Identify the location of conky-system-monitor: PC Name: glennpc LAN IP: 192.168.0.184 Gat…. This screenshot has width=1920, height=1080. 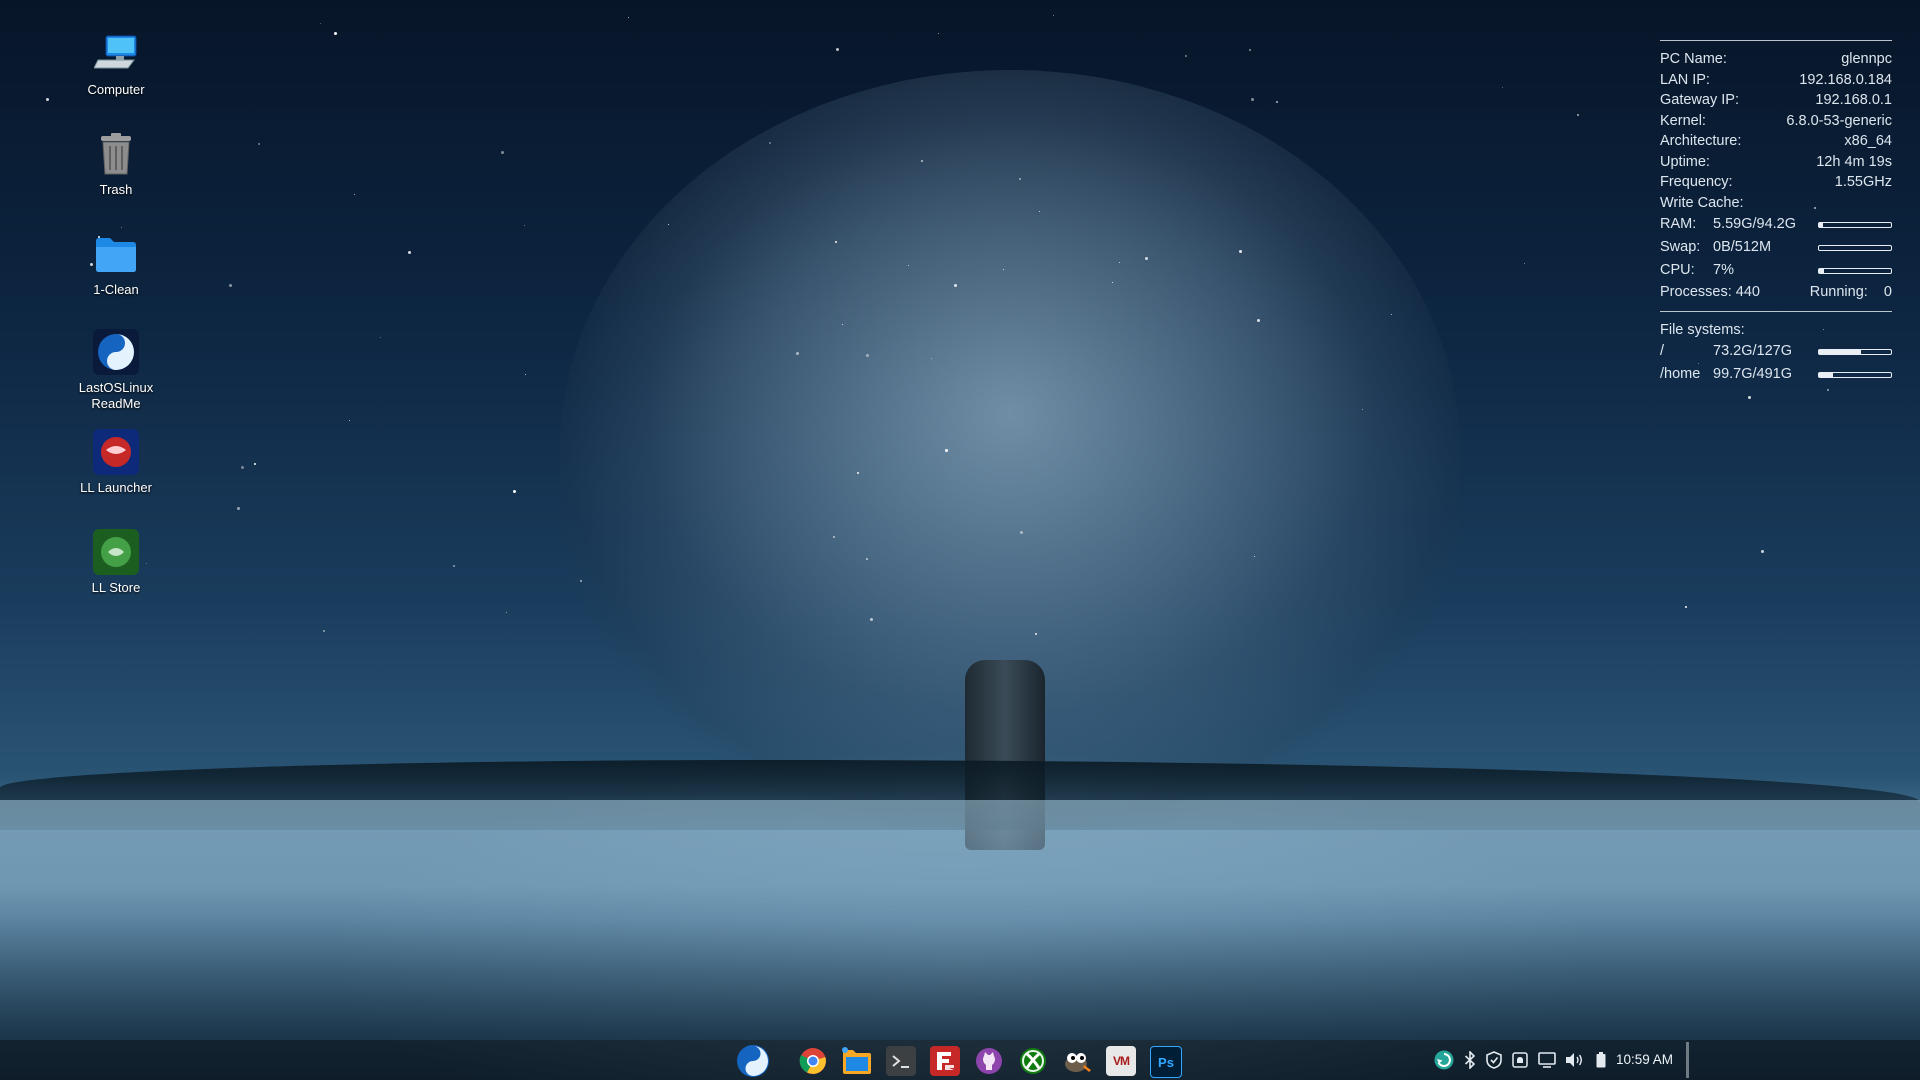
(1776, 213).